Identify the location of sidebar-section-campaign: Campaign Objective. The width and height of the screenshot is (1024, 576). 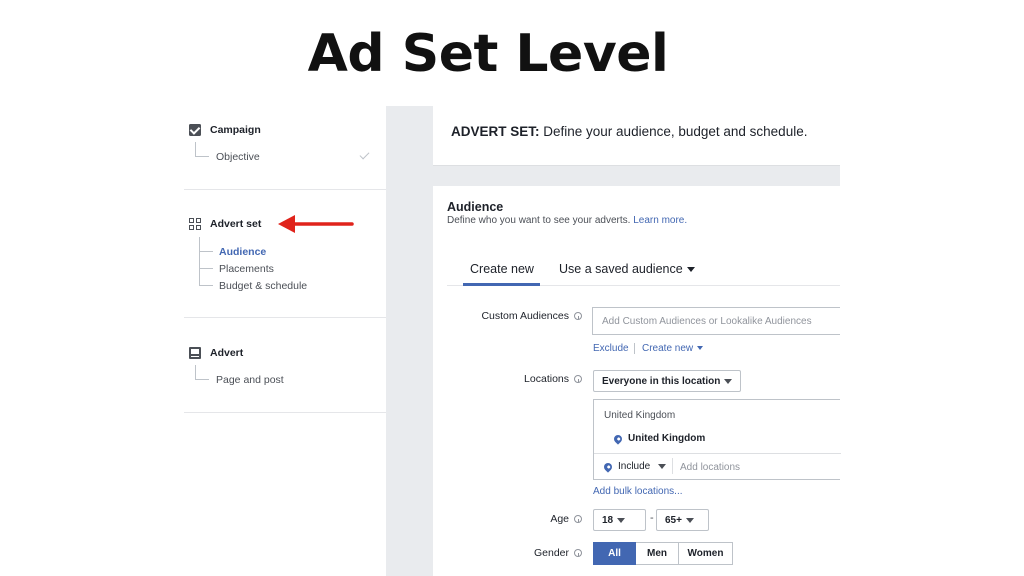
(285, 147).